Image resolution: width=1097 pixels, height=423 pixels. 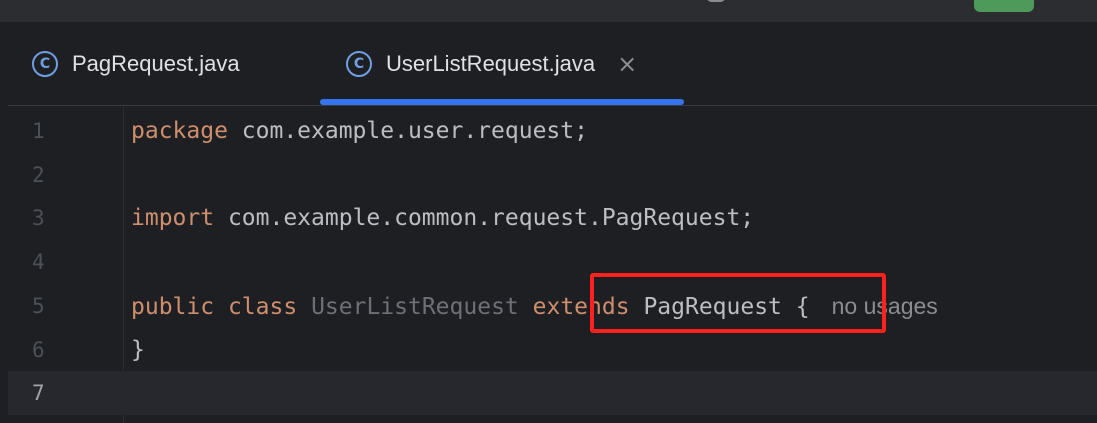 What do you see at coordinates (38, 175) in the screenshot?
I see `line-number: 2` at bounding box center [38, 175].